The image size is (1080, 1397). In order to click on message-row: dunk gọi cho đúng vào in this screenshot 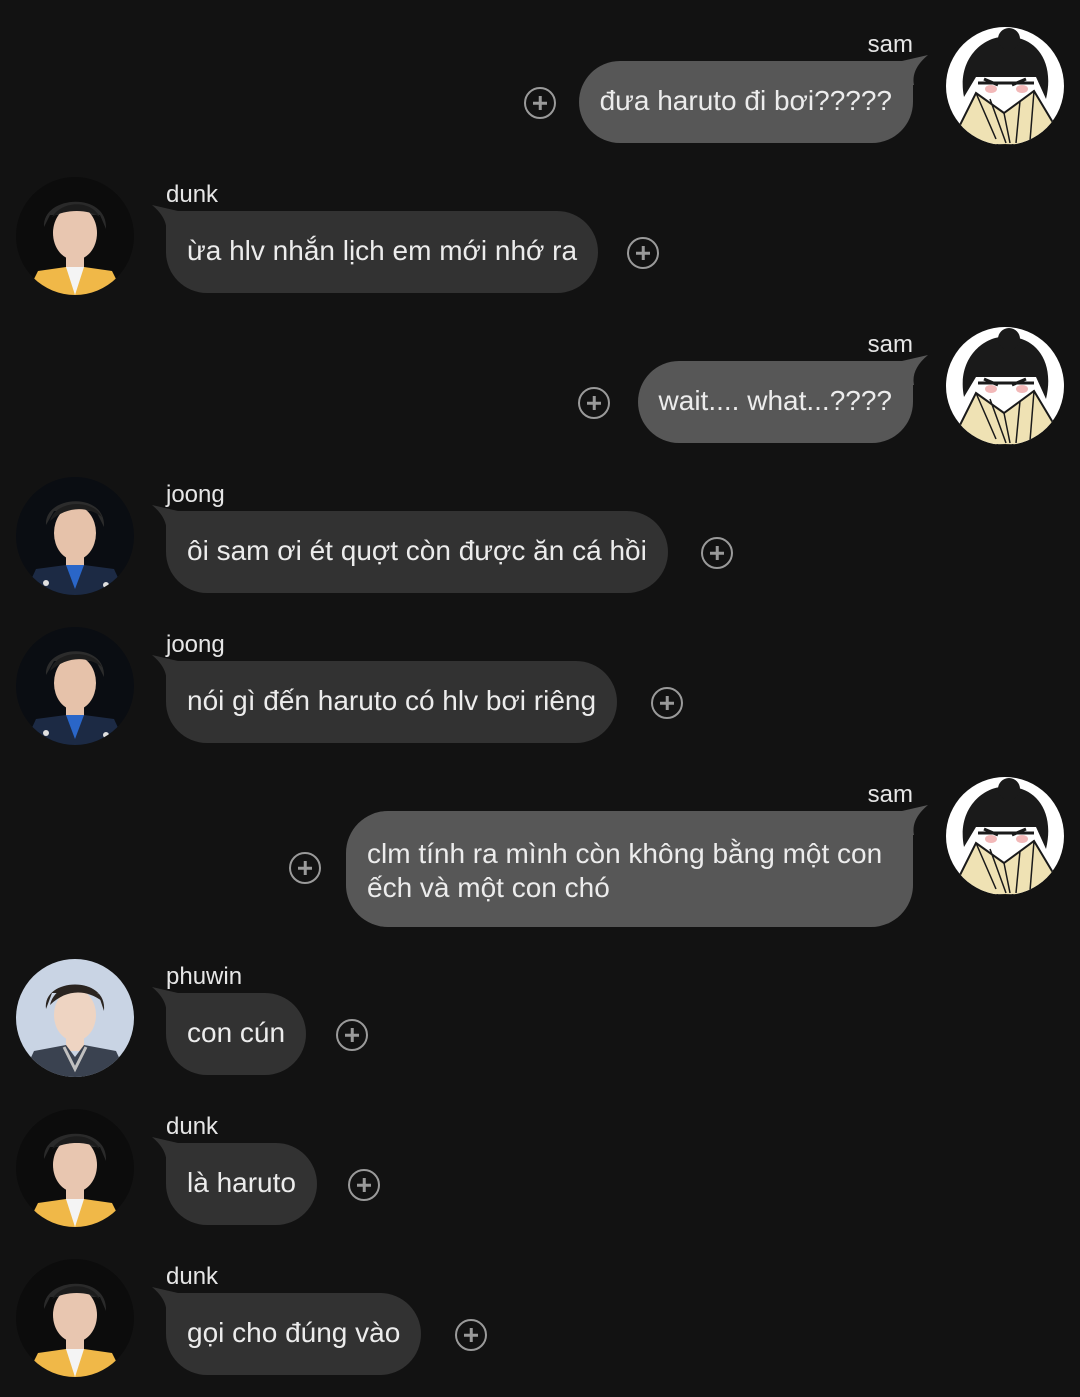, I will do `click(540, 1307)`.